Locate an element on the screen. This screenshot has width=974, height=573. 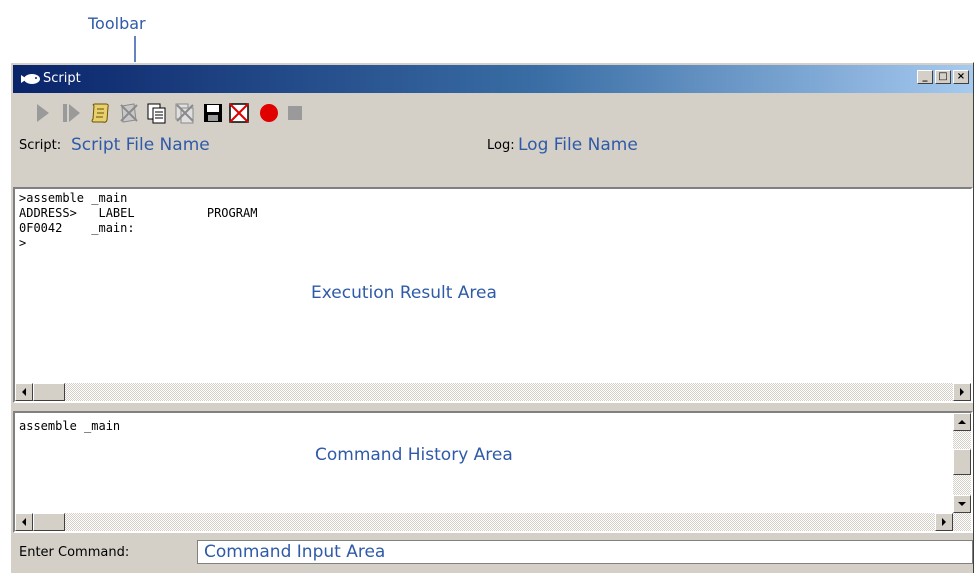
record-icon is located at coordinates (269, 113).